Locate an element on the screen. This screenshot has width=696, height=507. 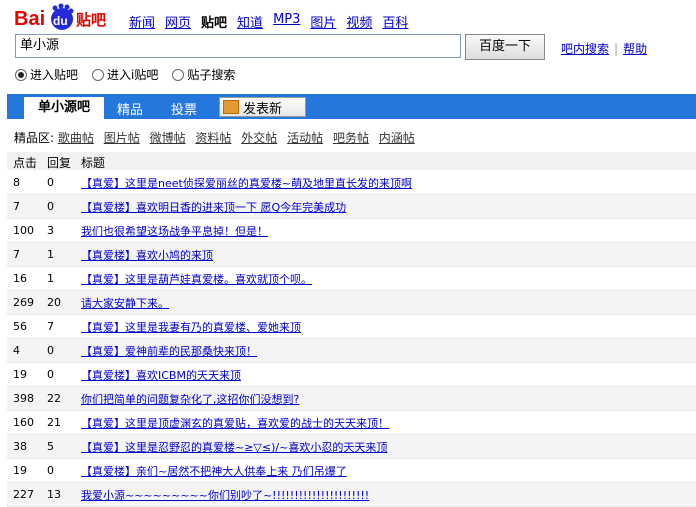
table-row: 56 7 【真爱】这里是我妻有乃的真爱楼、爱她来顶 is located at coordinates (351, 327).